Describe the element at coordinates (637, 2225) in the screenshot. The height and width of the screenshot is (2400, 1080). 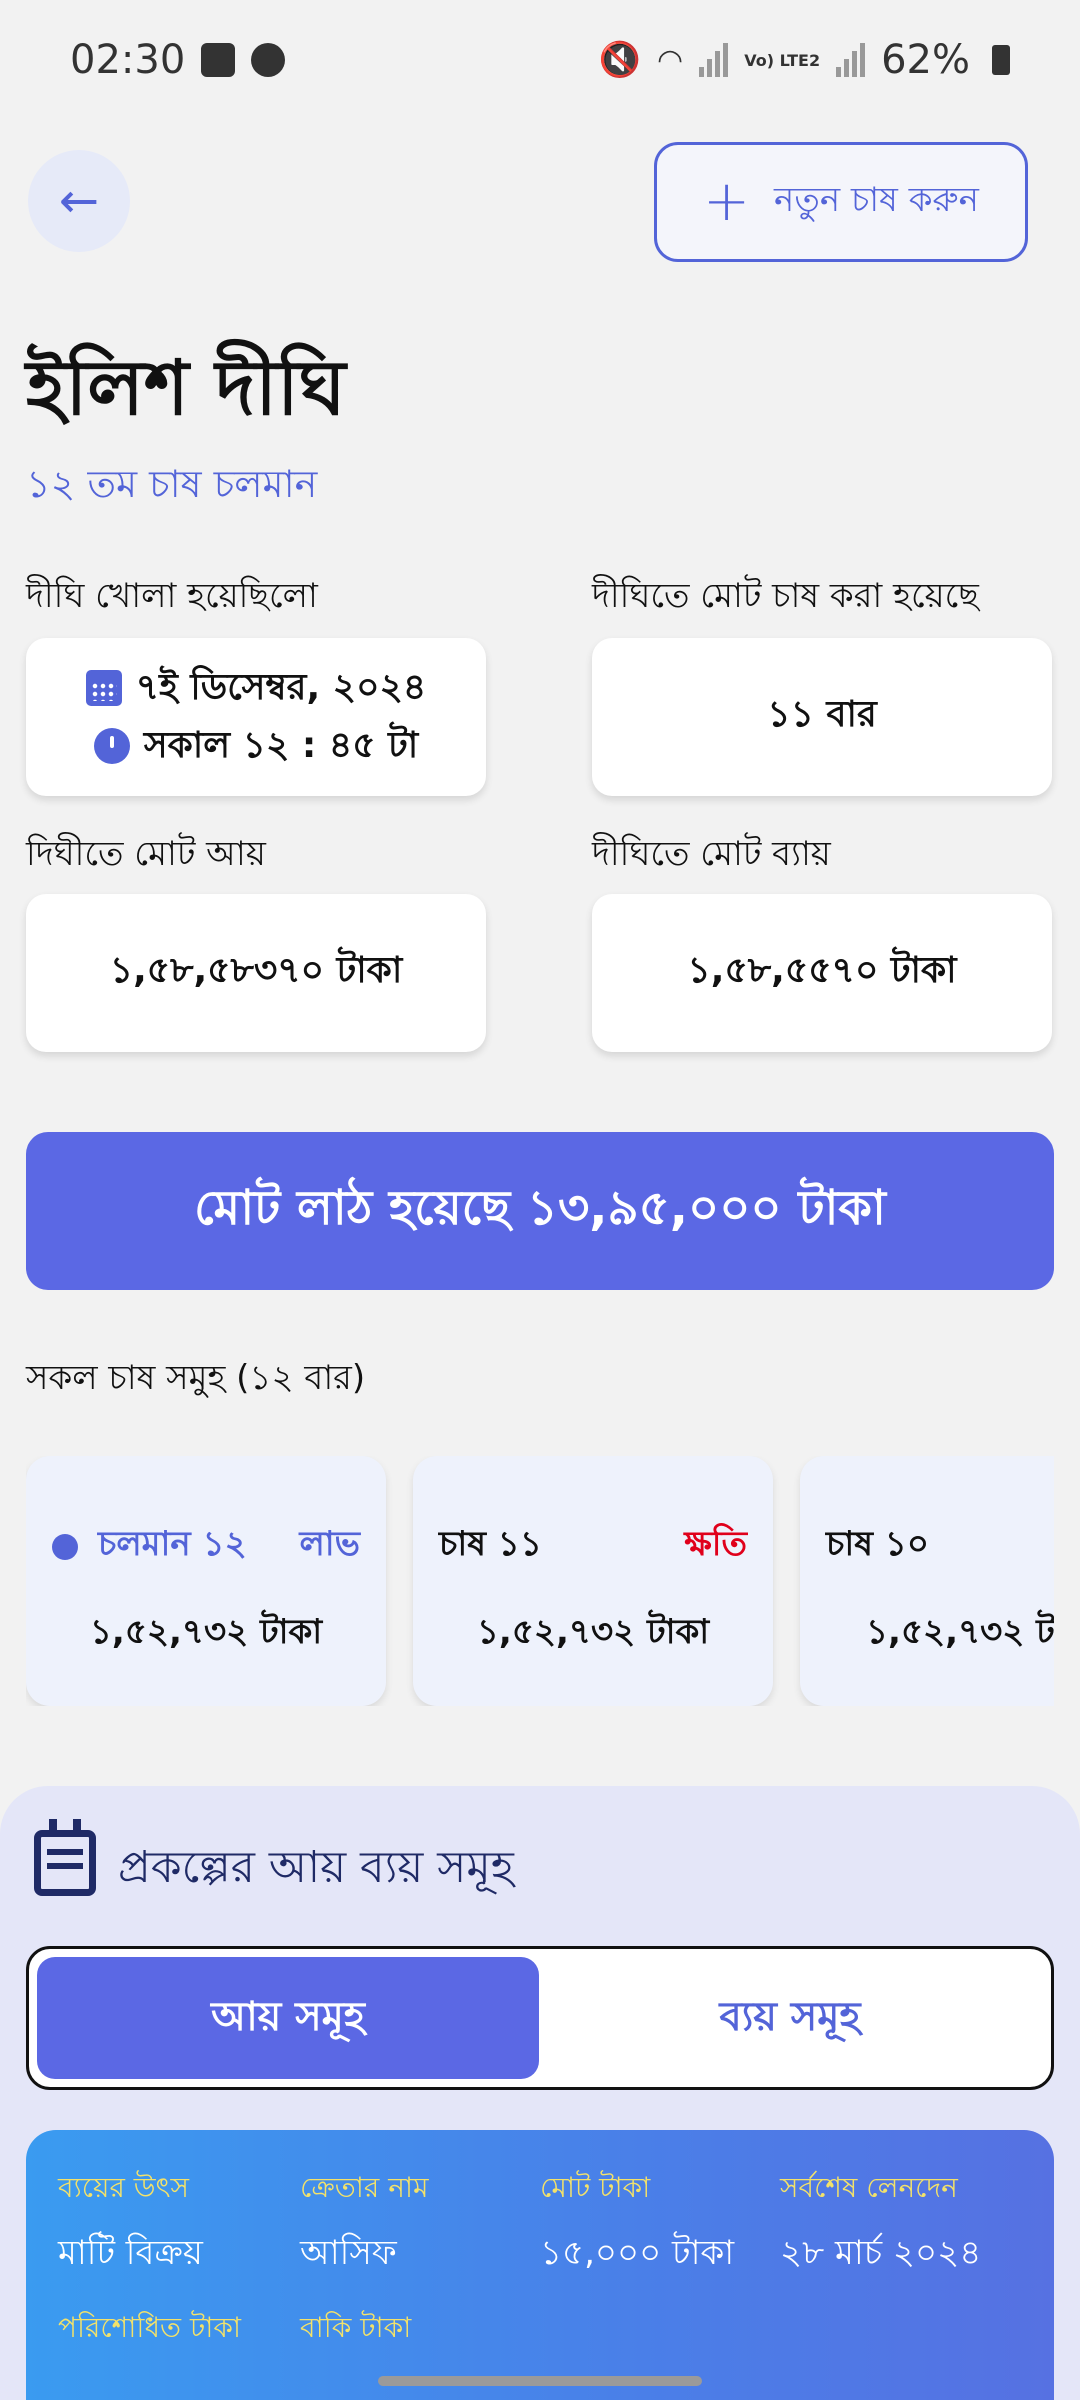
I see `record-total: মোট টাকা ১৫,০০০ টাকা` at that location.